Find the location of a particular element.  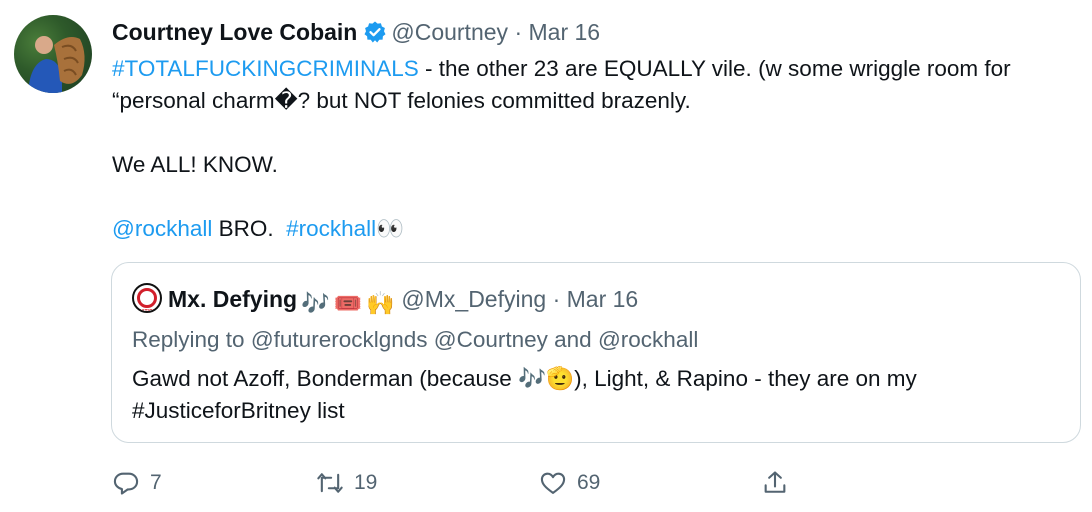

quoted-avatar: NATION is located at coordinates (147, 298).